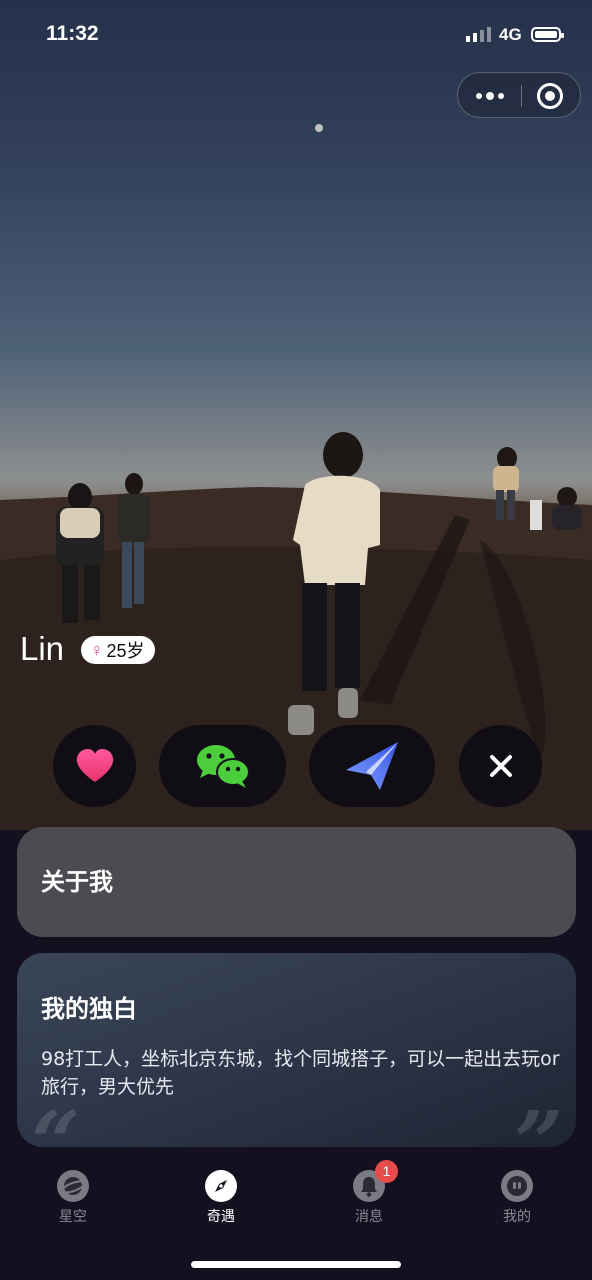 This screenshot has width=592, height=1280. I want to click on monologue-text: 98打工人，坐标北京东城，找个同城搭子，可以一起出去玩or旅行，男大优先, so click(300, 1073).